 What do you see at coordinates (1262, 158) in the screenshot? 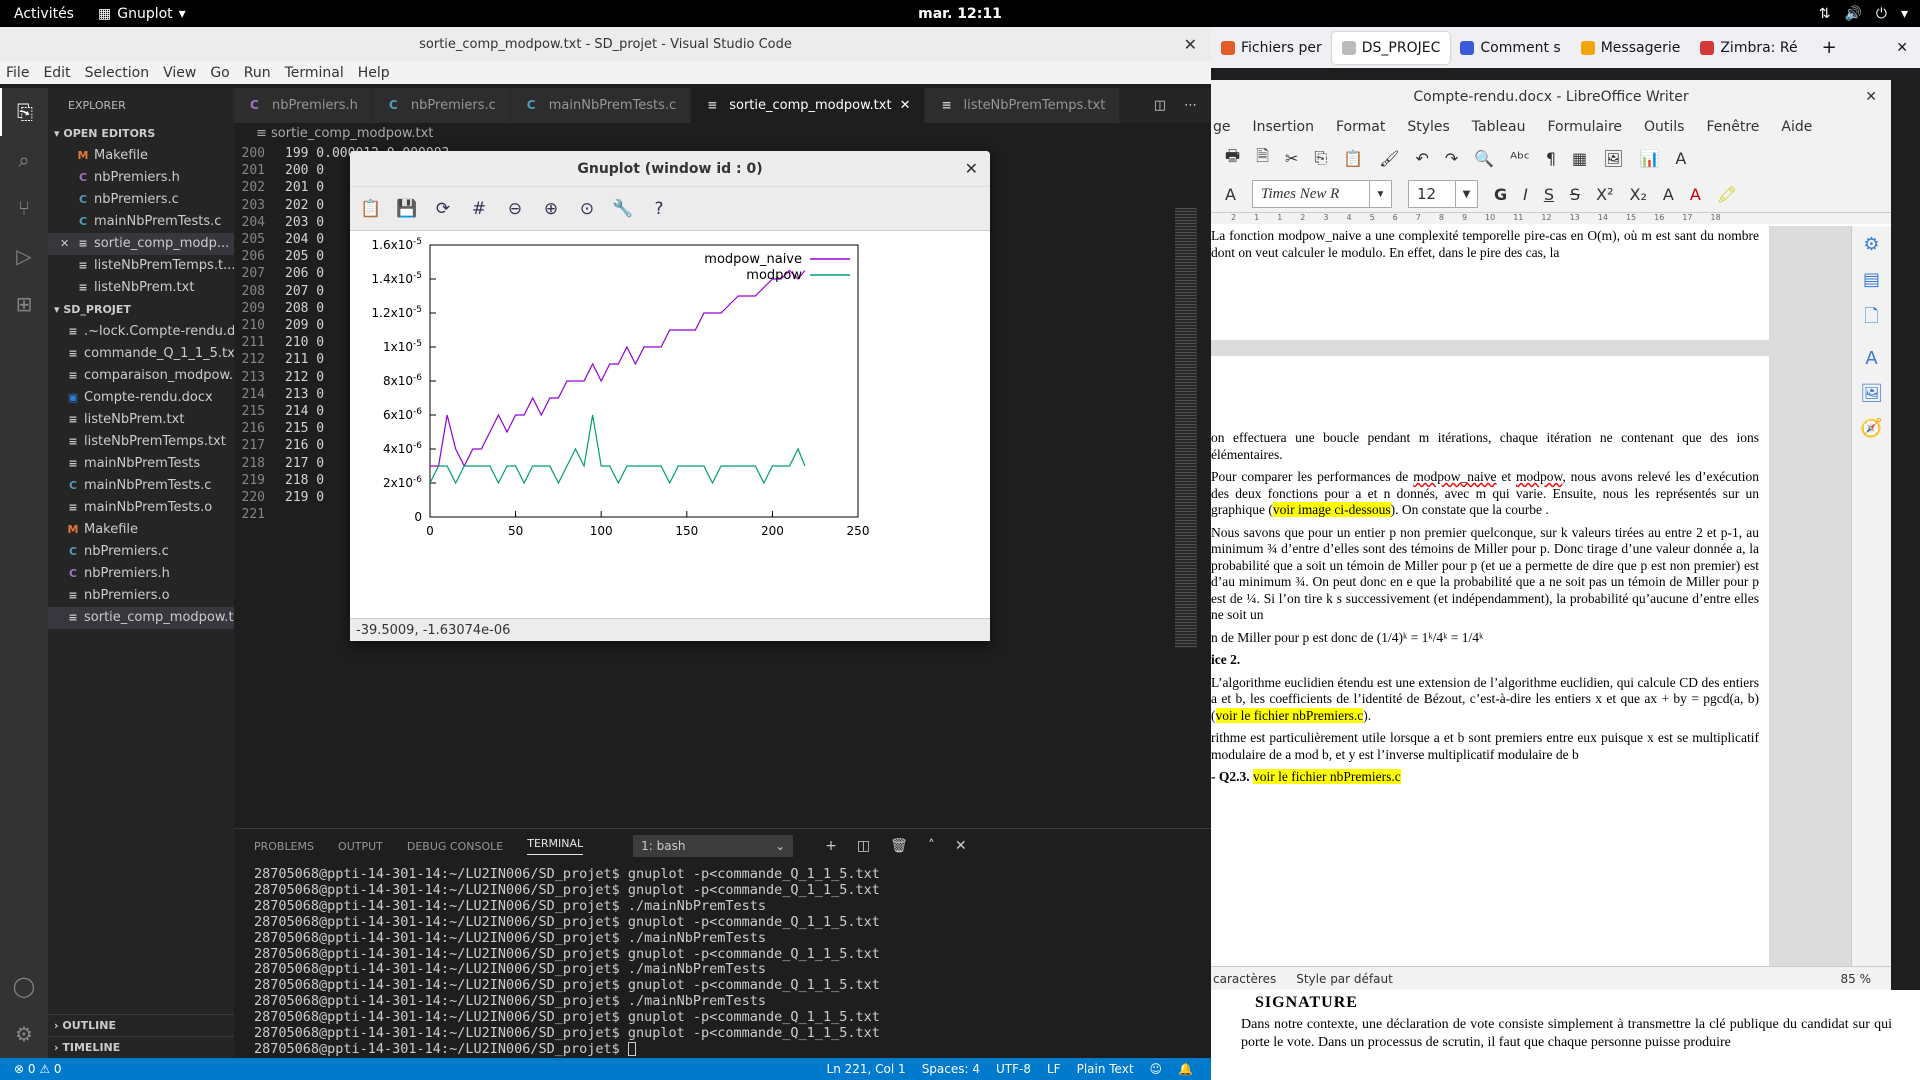
I see `print-preview-icon: 🗎` at bounding box center [1262, 158].